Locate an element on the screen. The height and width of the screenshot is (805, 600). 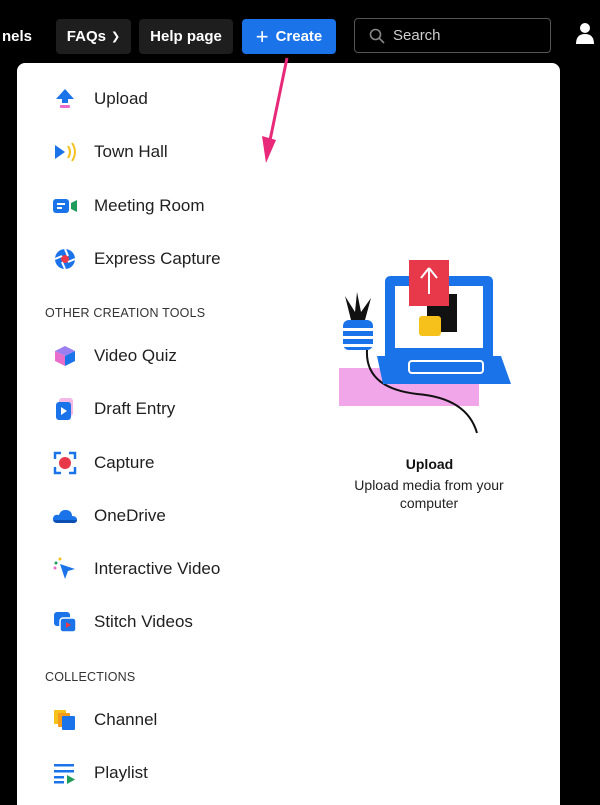
upload-icon is located at coordinates (65, 99).